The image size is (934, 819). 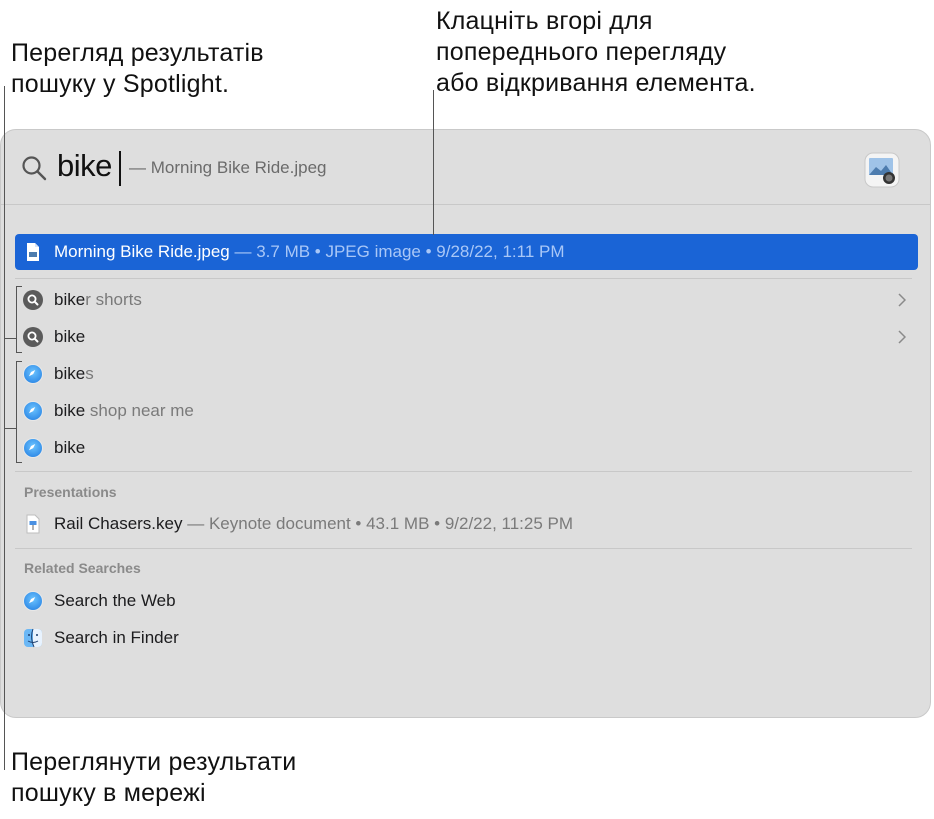 I want to click on callout-line: пошуку у Spotlight., so click(x=120, y=84).